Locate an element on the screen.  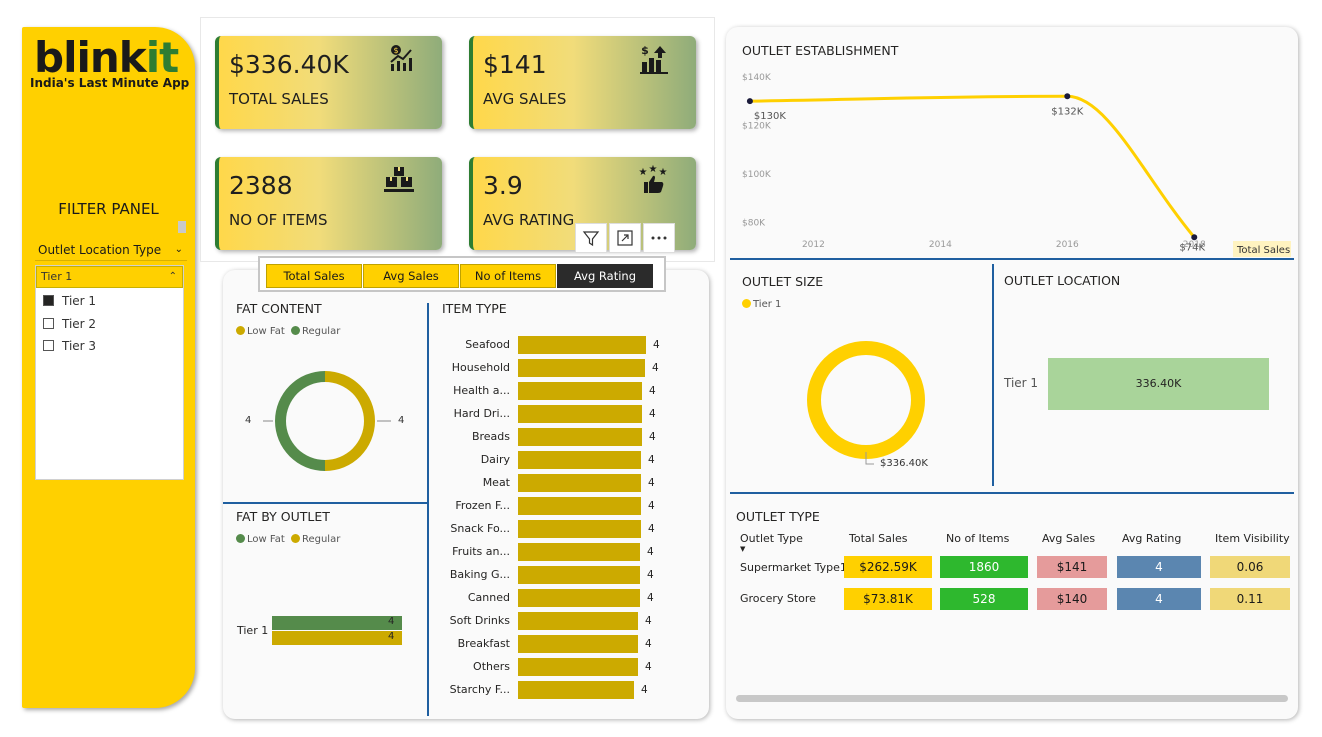
focus-mode-icon is located at coordinates (625, 238).